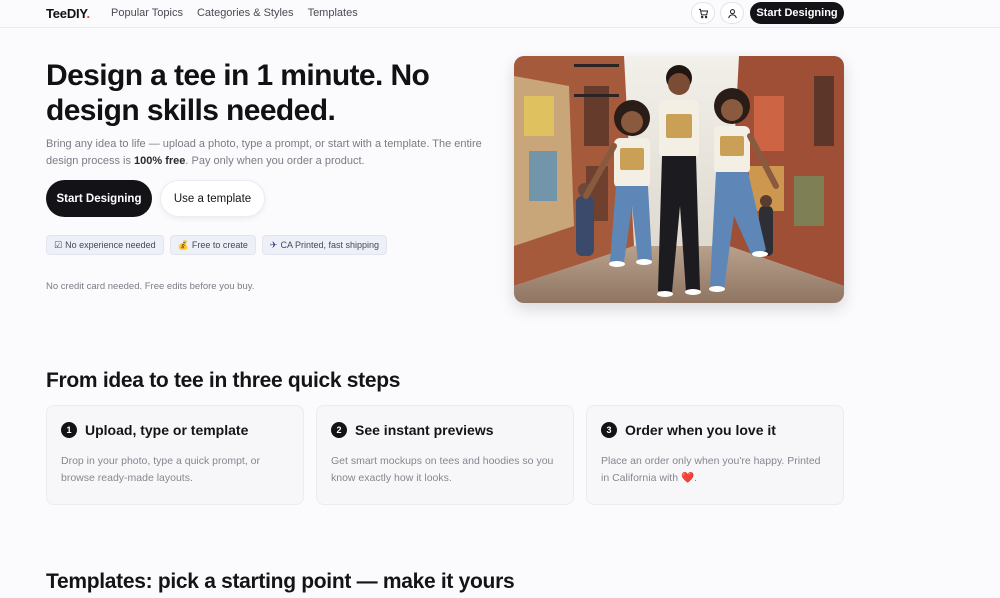 Image resolution: width=1000 pixels, height=598 pixels. I want to click on cart-button, so click(703, 13).